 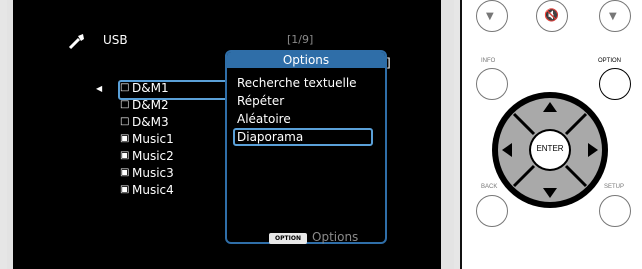 I want to click on list-item: ▣ Music1, so click(x=147, y=138).